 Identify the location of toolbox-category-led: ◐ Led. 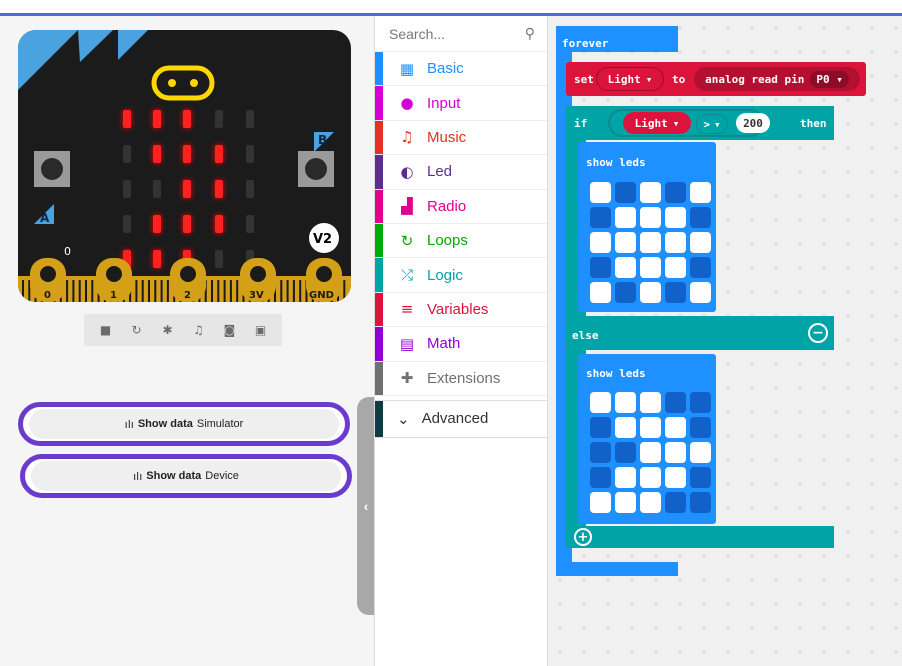
(461, 172).